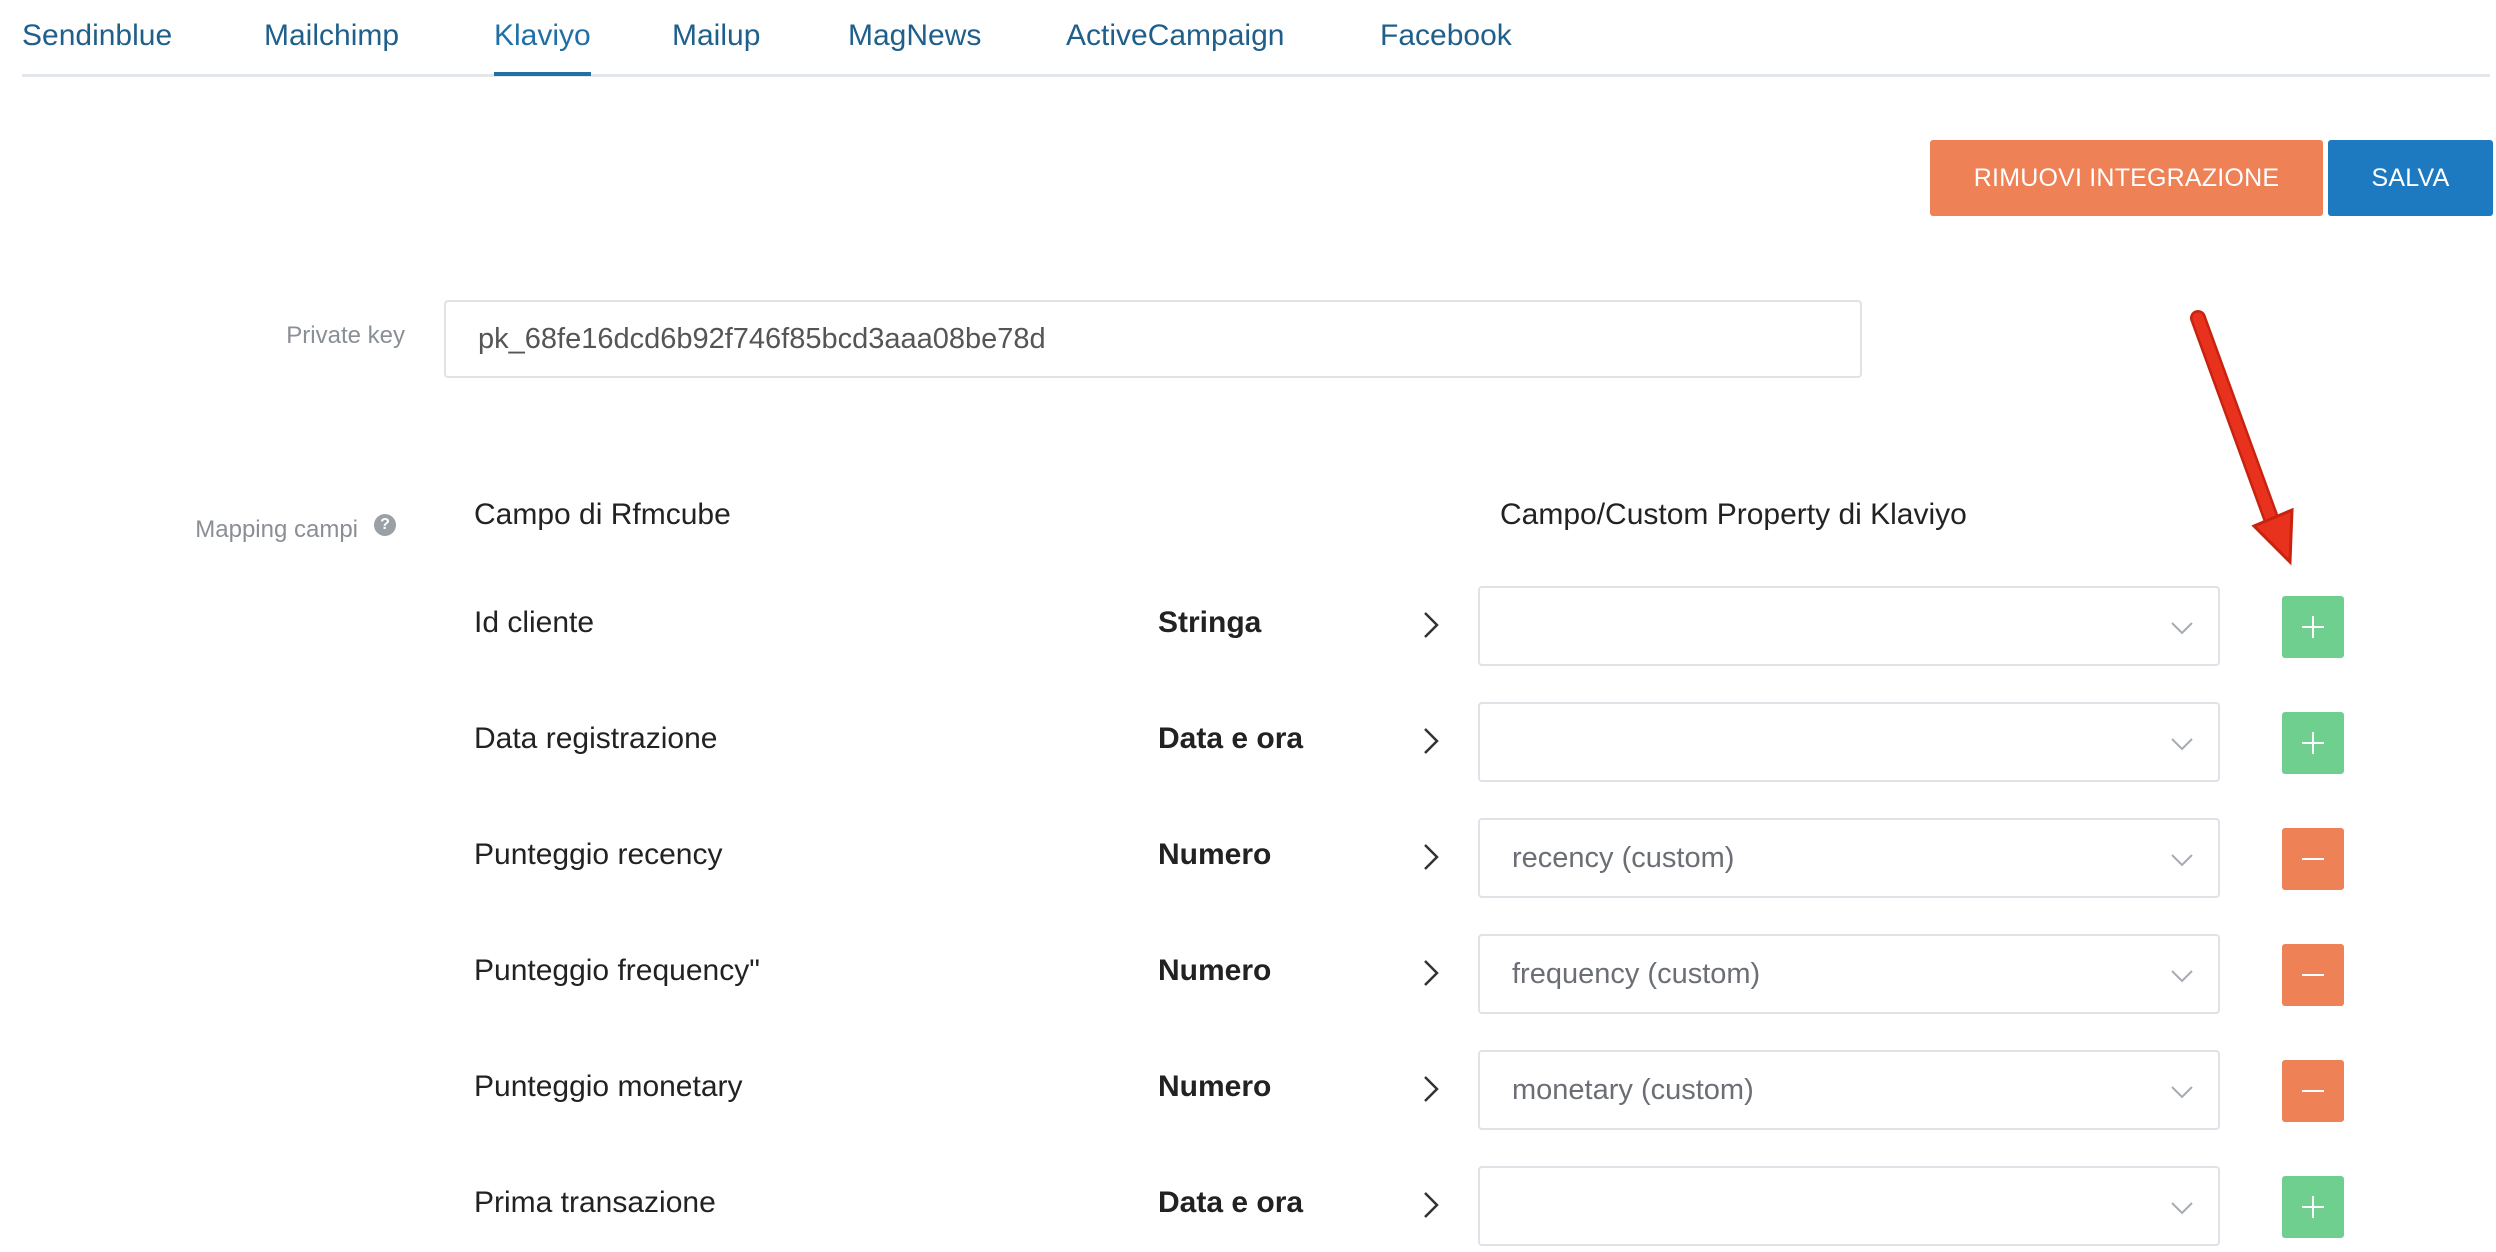  Describe the element at coordinates (331, 43) in the screenshot. I see `tab-mailchimp: Mailchimp` at that location.